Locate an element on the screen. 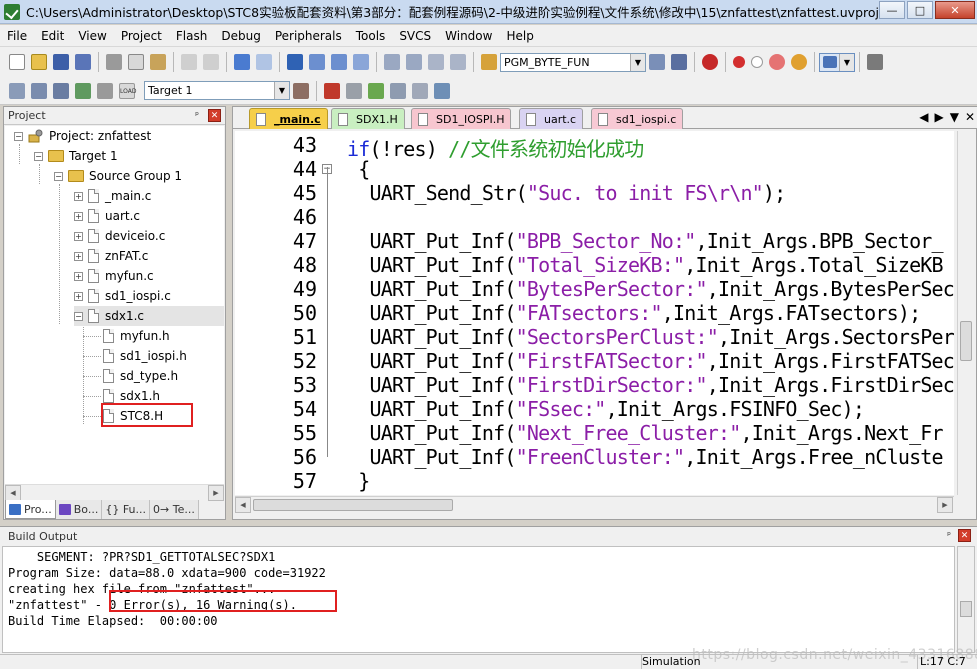 The height and width of the screenshot is (669, 977). clear-breakpoints-icon is located at coordinates (777, 62).